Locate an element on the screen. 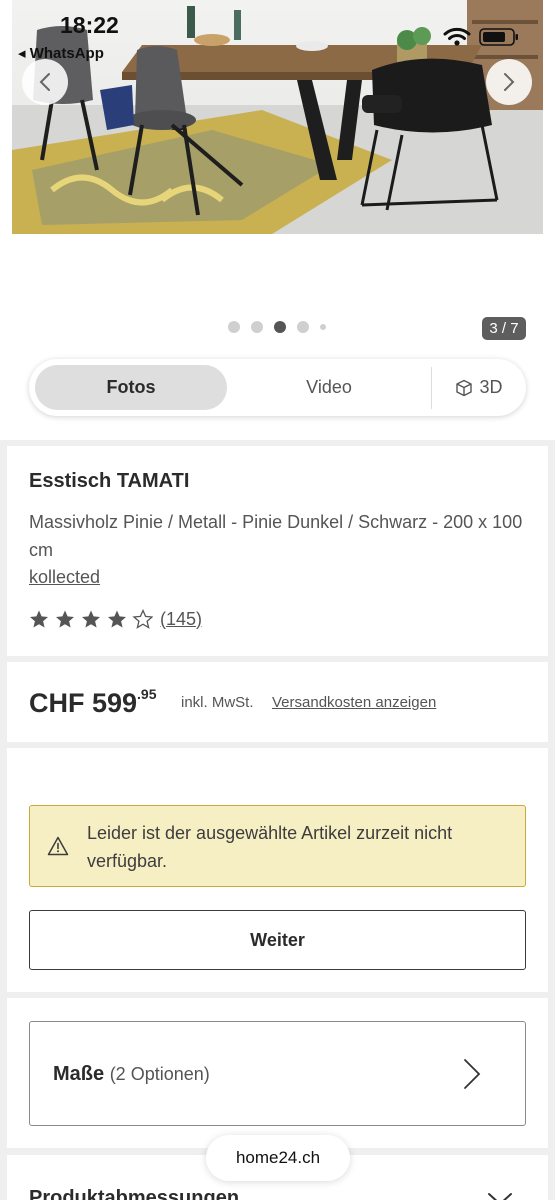  cube-icon is located at coordinates (464, 387).